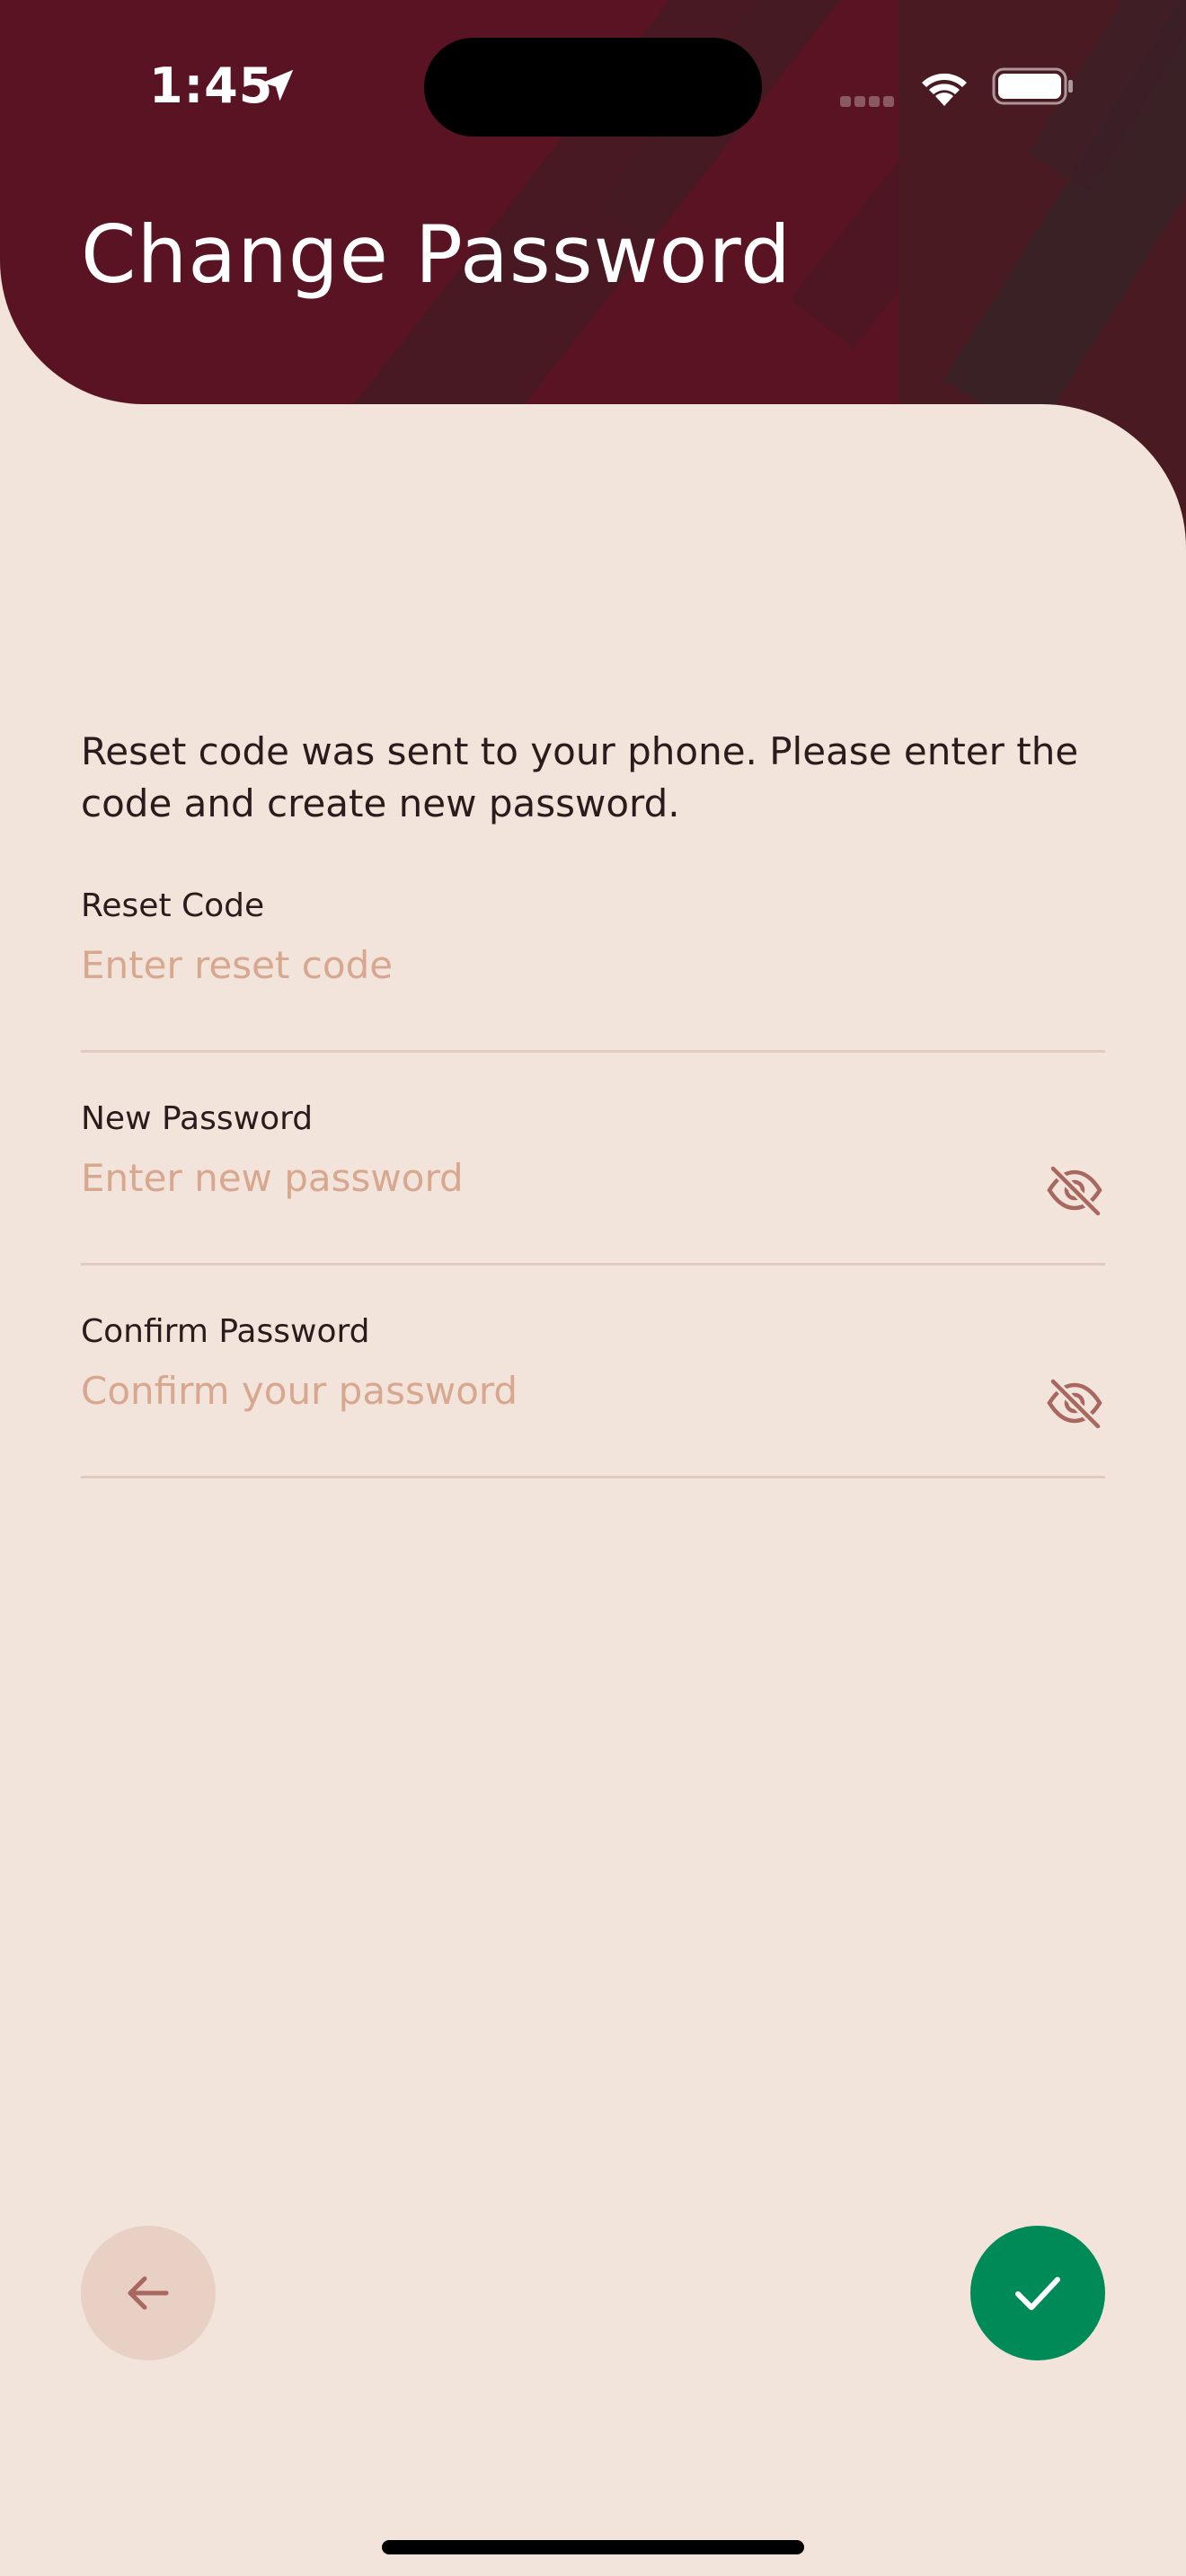 This screenshot has width=1186, height=2576. I want to click on wifi-icon, so click(944, 89).